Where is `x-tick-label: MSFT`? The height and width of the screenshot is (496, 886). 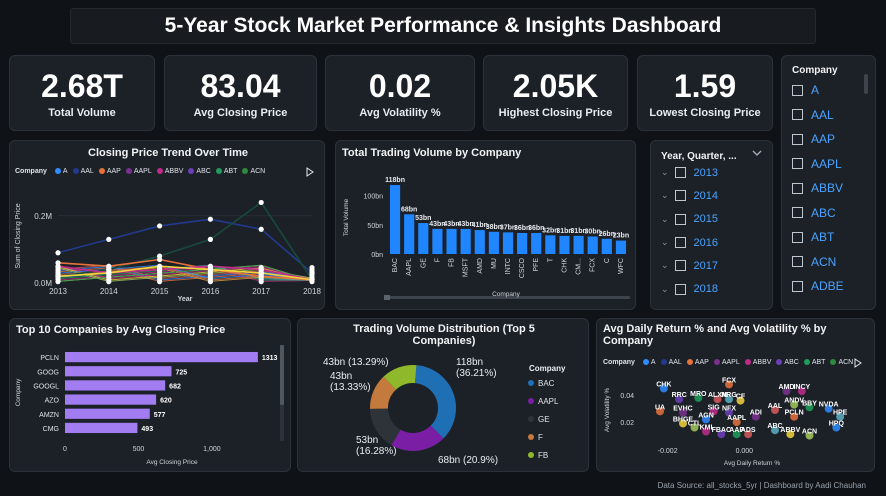 x-tick-label: MSFT is located at coordinates (466, 267).